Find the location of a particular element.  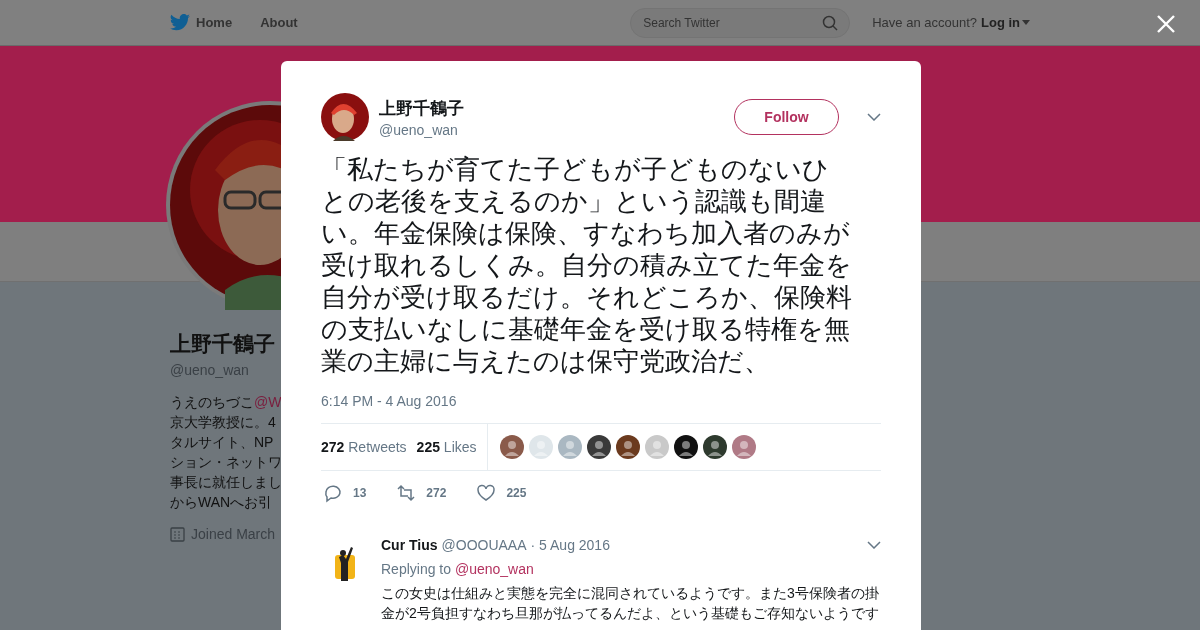

profile-name: 上野千鶴子 is located at coordinates (223, 344).